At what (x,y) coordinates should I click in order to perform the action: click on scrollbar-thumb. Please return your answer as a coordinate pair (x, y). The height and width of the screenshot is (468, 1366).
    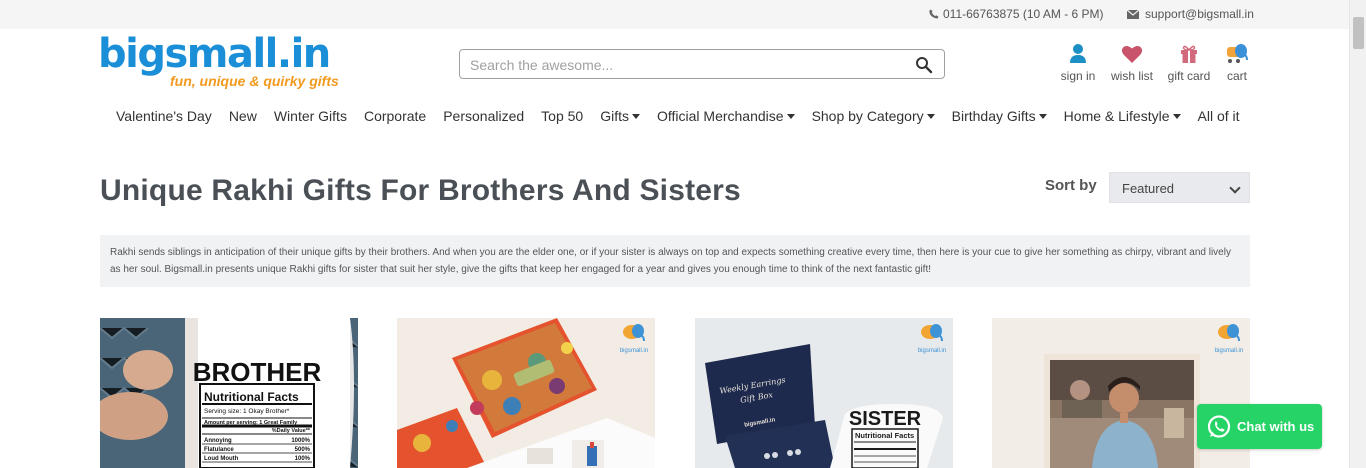
    Looking at the image, I should click on (1358, 33).